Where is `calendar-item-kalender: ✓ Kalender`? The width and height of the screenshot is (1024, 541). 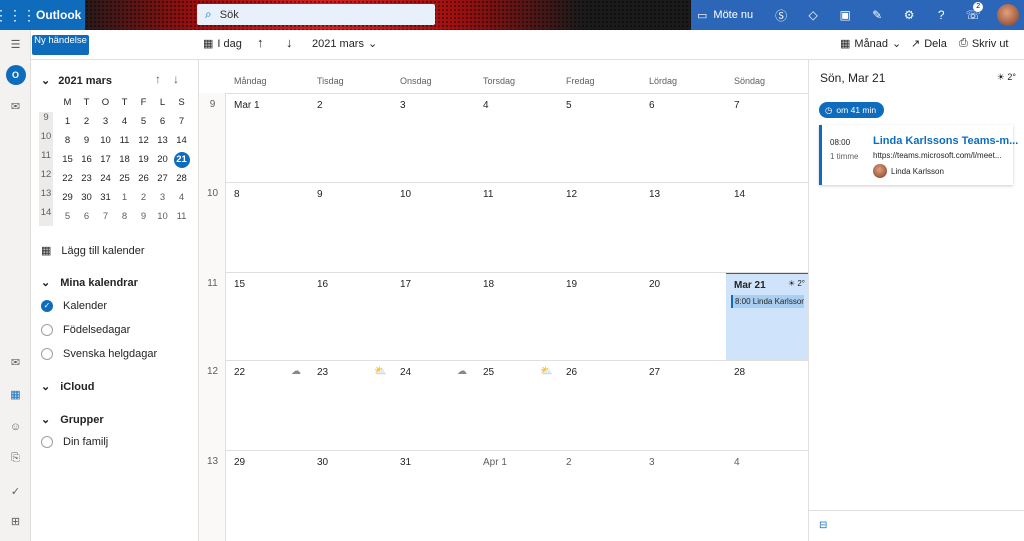
calendar-item-kalender: ✓ Kalender is located at coordinates (74, 306).